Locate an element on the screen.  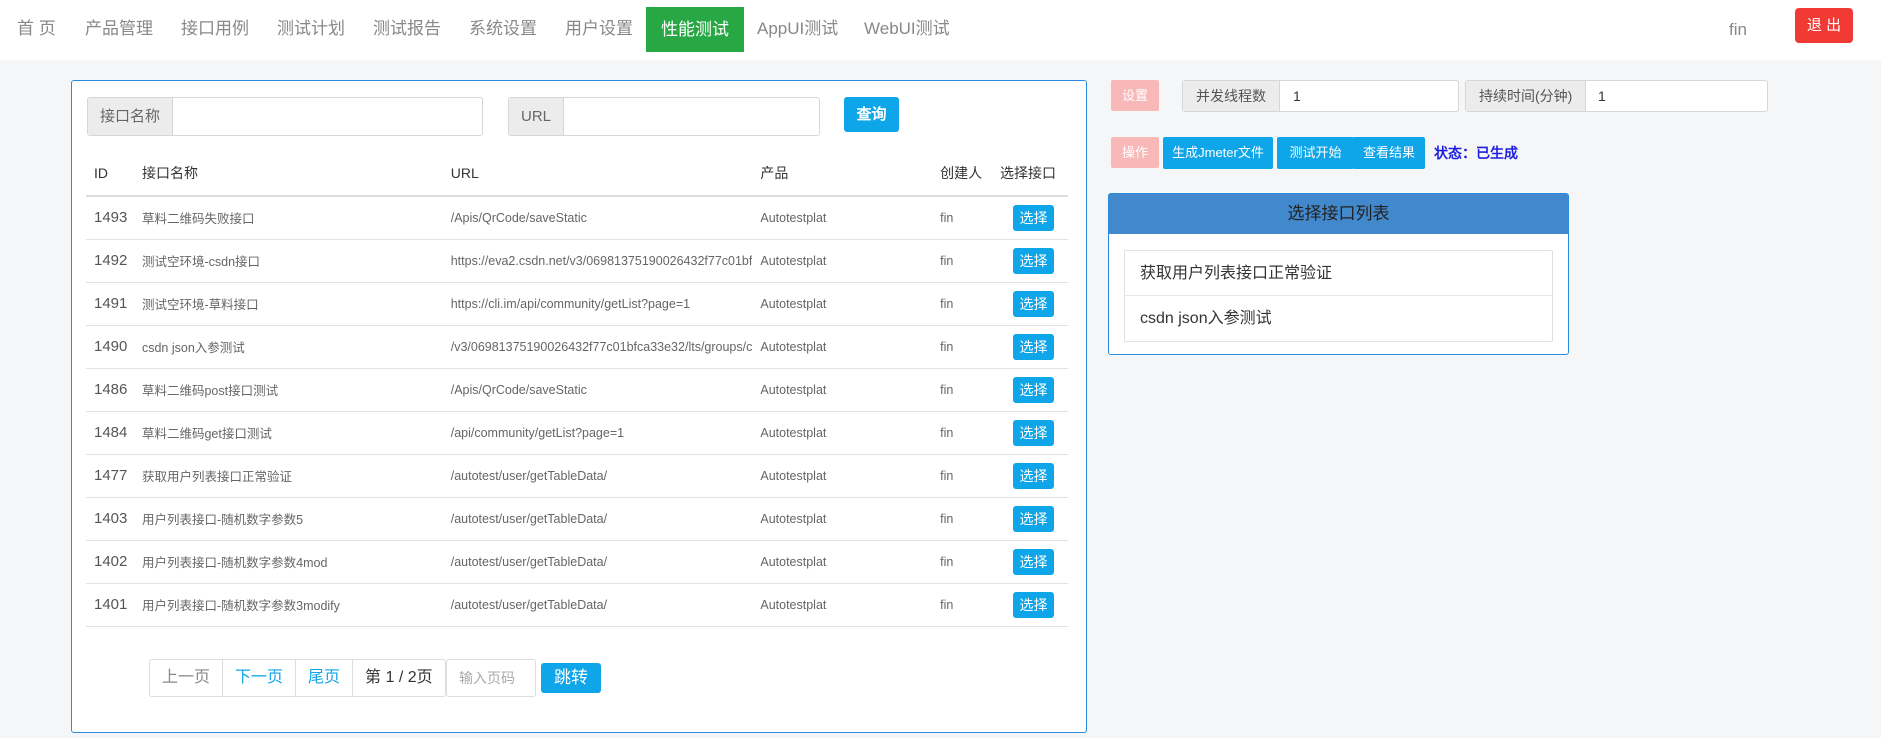
url-search-input is located at coordinates (690, 116).